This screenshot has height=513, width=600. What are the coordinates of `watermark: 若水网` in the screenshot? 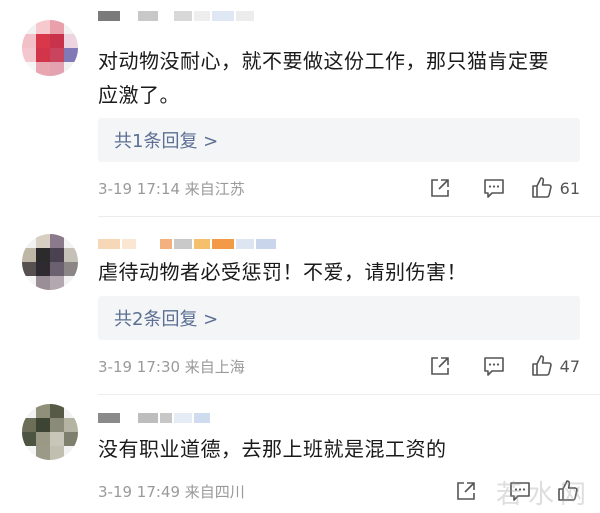 It's located at (543, 495).